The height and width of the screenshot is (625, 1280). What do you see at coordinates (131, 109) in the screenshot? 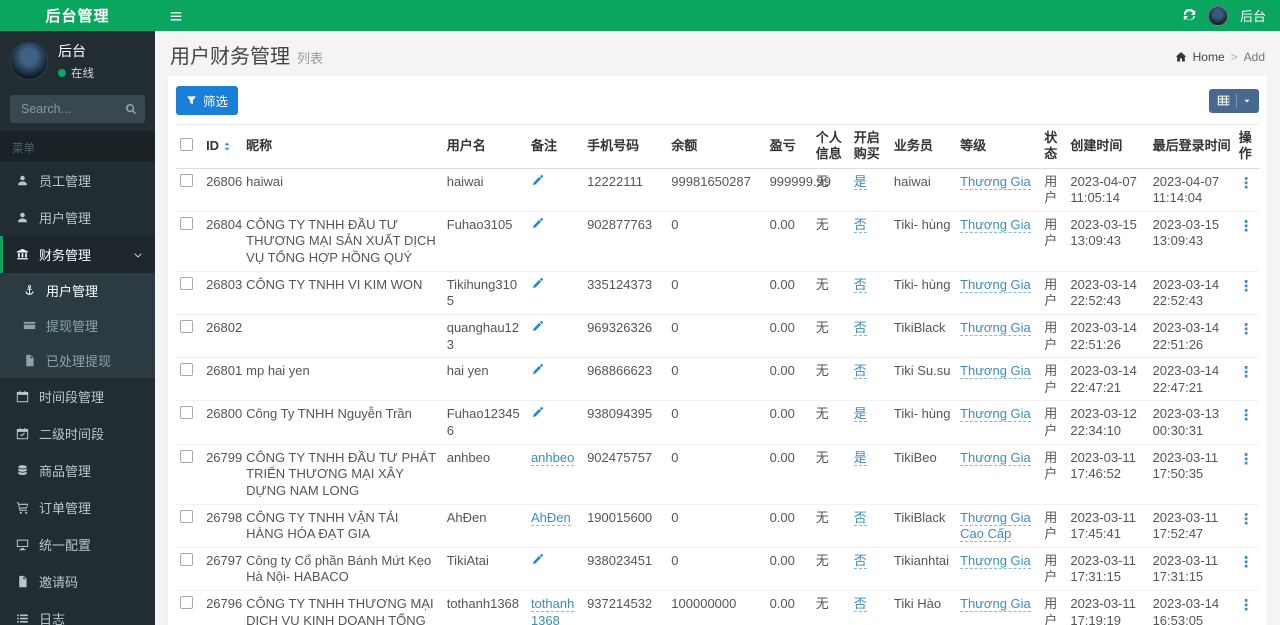
I see `search-icon` at bounding box center [131, 109].